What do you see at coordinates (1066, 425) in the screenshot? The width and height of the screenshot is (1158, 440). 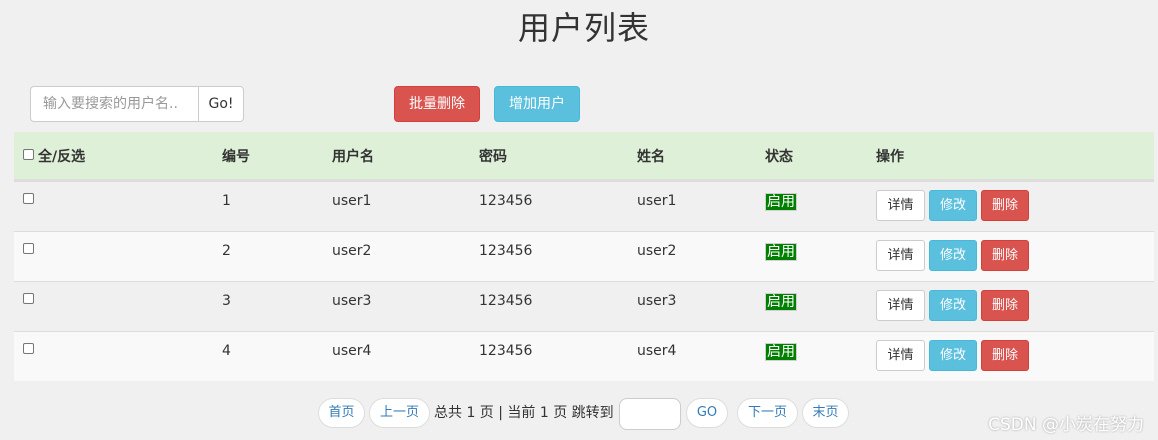 I see `watermark: CSDN @小炭在努力` at bounding box center [1066, 425].